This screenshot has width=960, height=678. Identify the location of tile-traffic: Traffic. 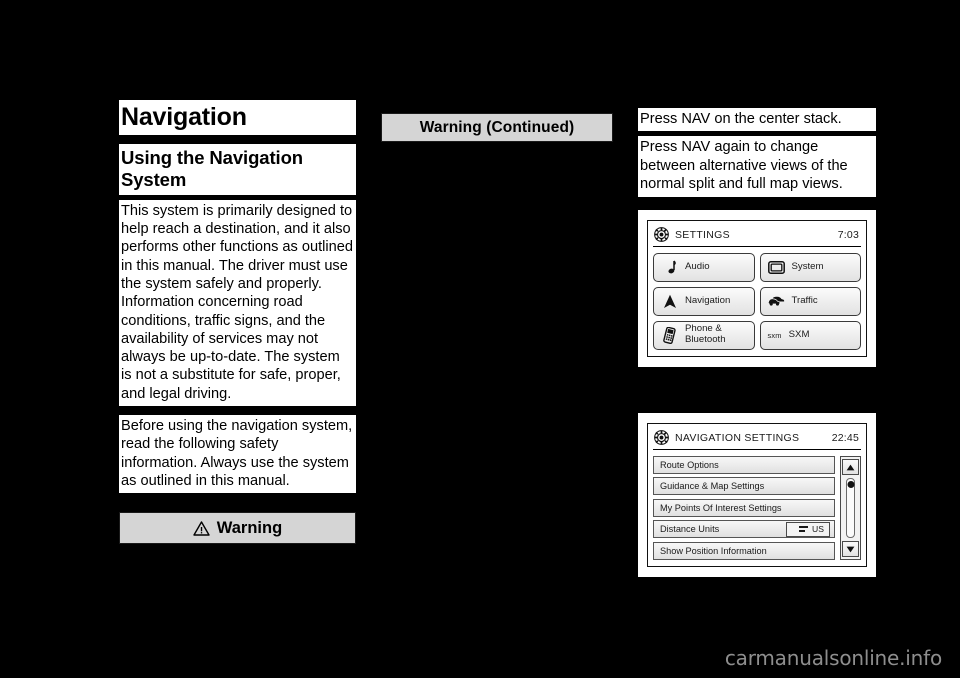
(810, 301).